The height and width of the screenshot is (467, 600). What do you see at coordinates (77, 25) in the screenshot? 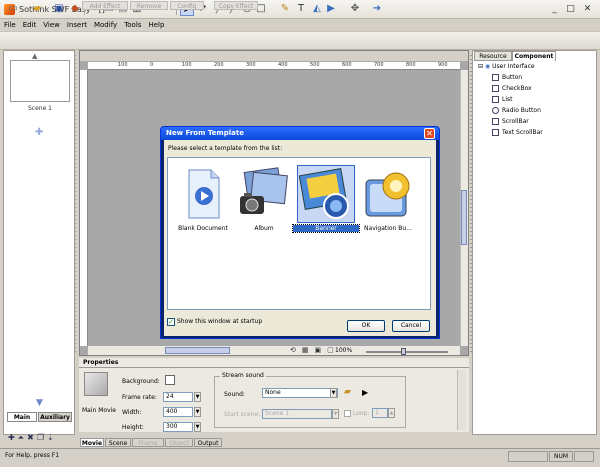
I see `menu-insert: Insert` at bounding box center [77, 25].